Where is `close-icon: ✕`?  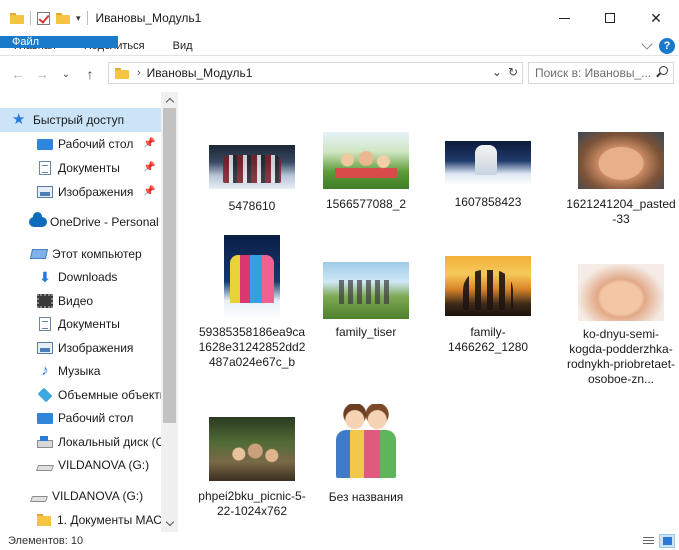
close-icon: ✕ is located at coordinates (656, 17).